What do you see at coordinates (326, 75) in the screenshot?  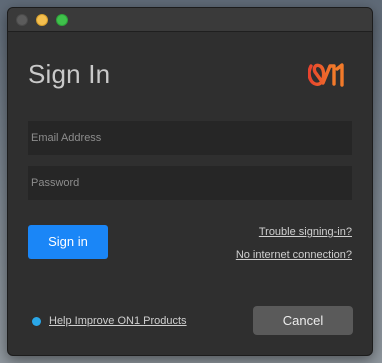 I see `on1-logo-icon` at bounding box center [326, 75].